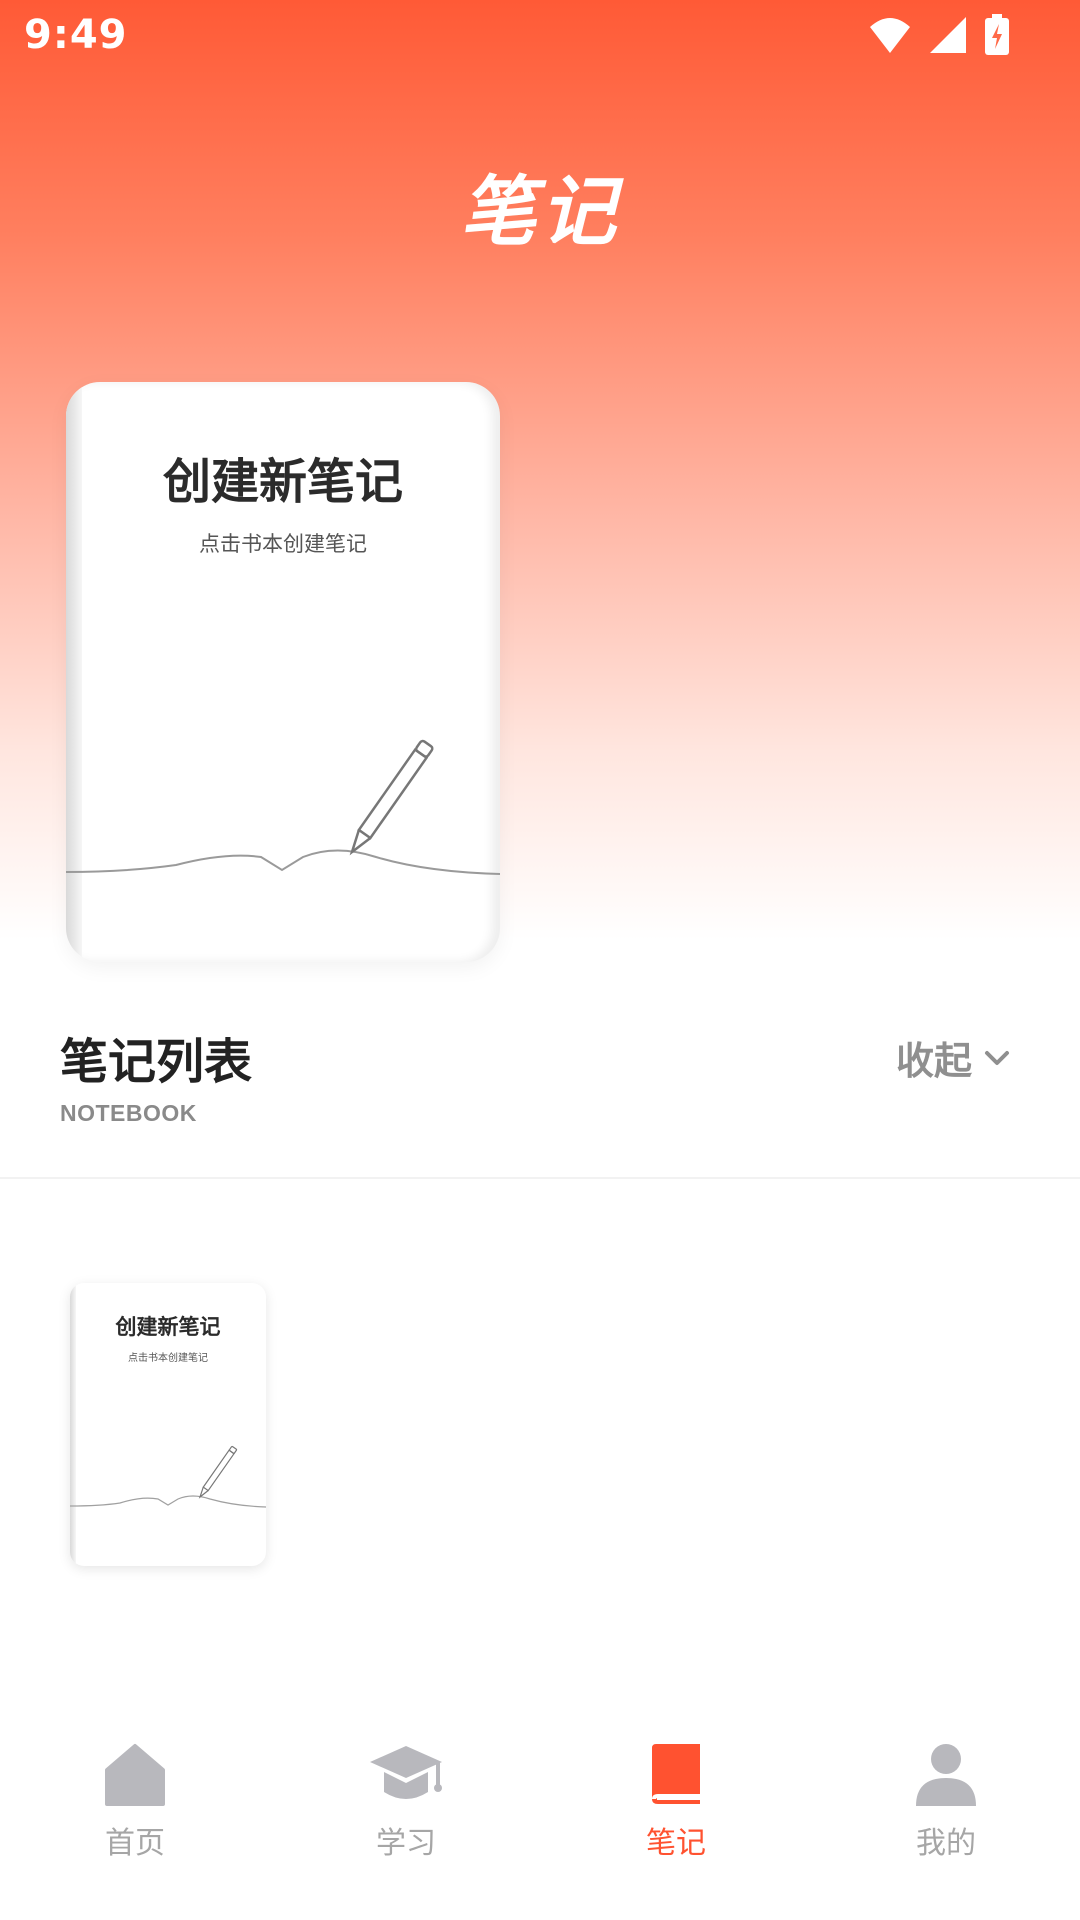 The image size is (1080, 1920). I want to click on notebook-item-title: 创建新笔记, so click(168, 1326).